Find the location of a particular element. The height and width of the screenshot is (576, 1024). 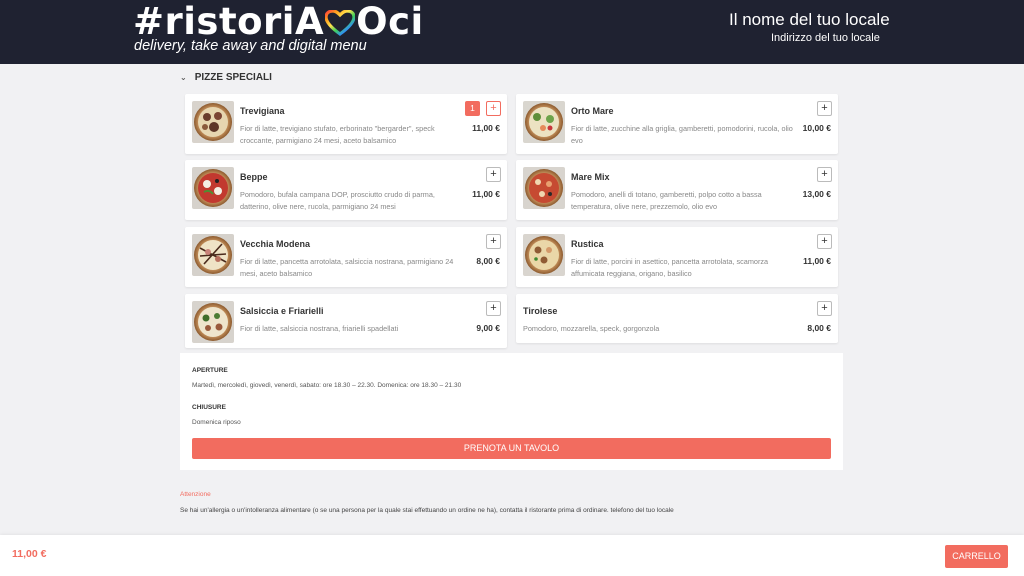

section-toggle-pizze-speciali: ⌄ PIZZE SPECIALI is located at coordinates (226, 77).